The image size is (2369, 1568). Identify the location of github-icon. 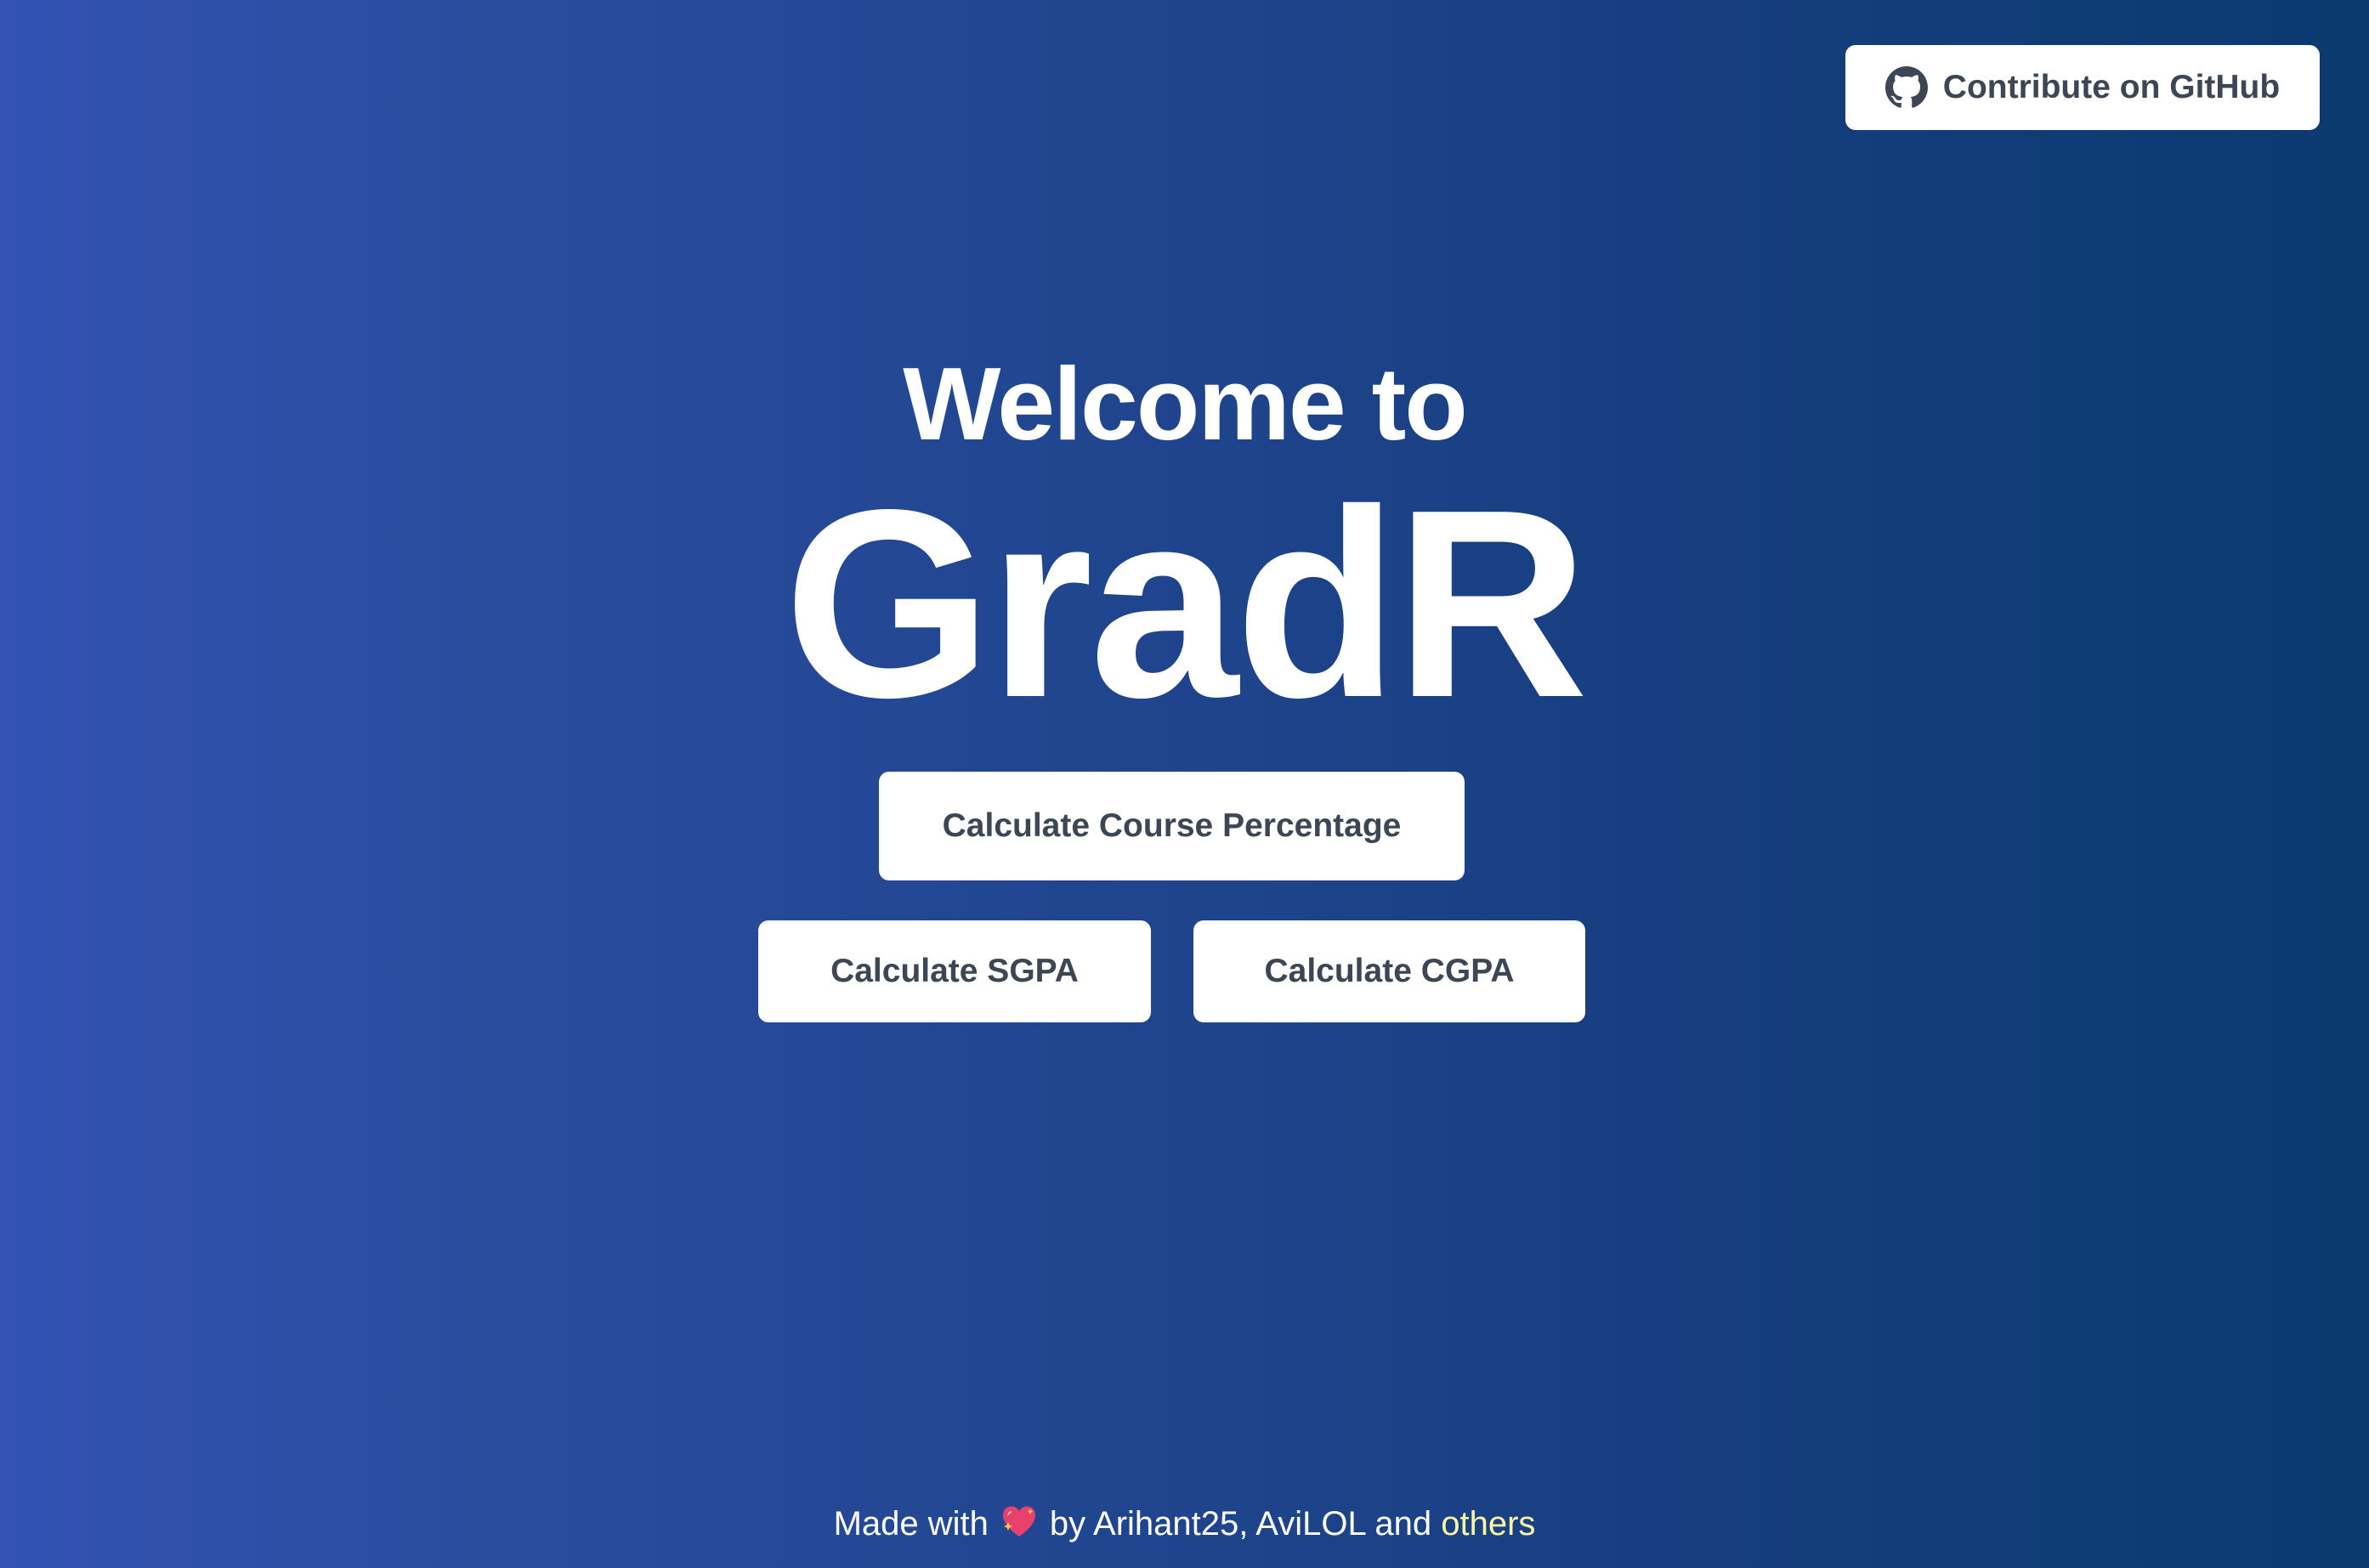
(1906, 88).